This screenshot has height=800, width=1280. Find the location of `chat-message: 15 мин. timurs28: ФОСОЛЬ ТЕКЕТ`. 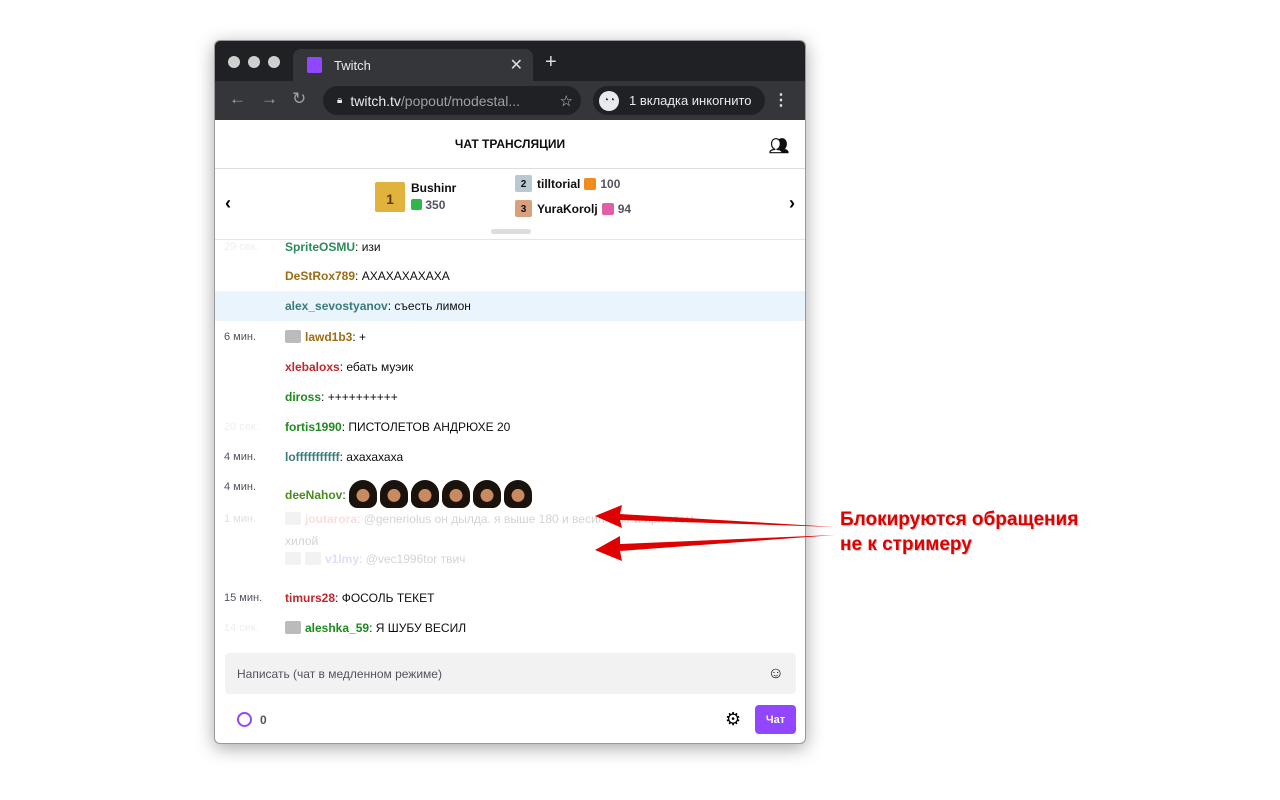

chat-message: 15 мин. timurs28: ФОСОЛЬ ТЕКЕТ is located at coordinates (510, 598).